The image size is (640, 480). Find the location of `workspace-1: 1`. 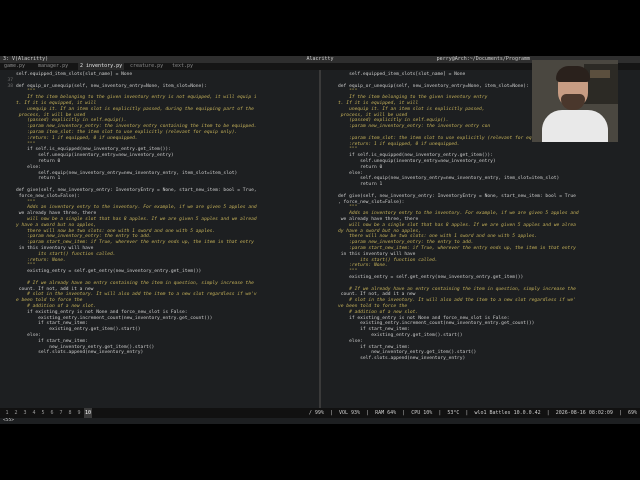

workspace-1: 1 is located at coordinates (7, 413).